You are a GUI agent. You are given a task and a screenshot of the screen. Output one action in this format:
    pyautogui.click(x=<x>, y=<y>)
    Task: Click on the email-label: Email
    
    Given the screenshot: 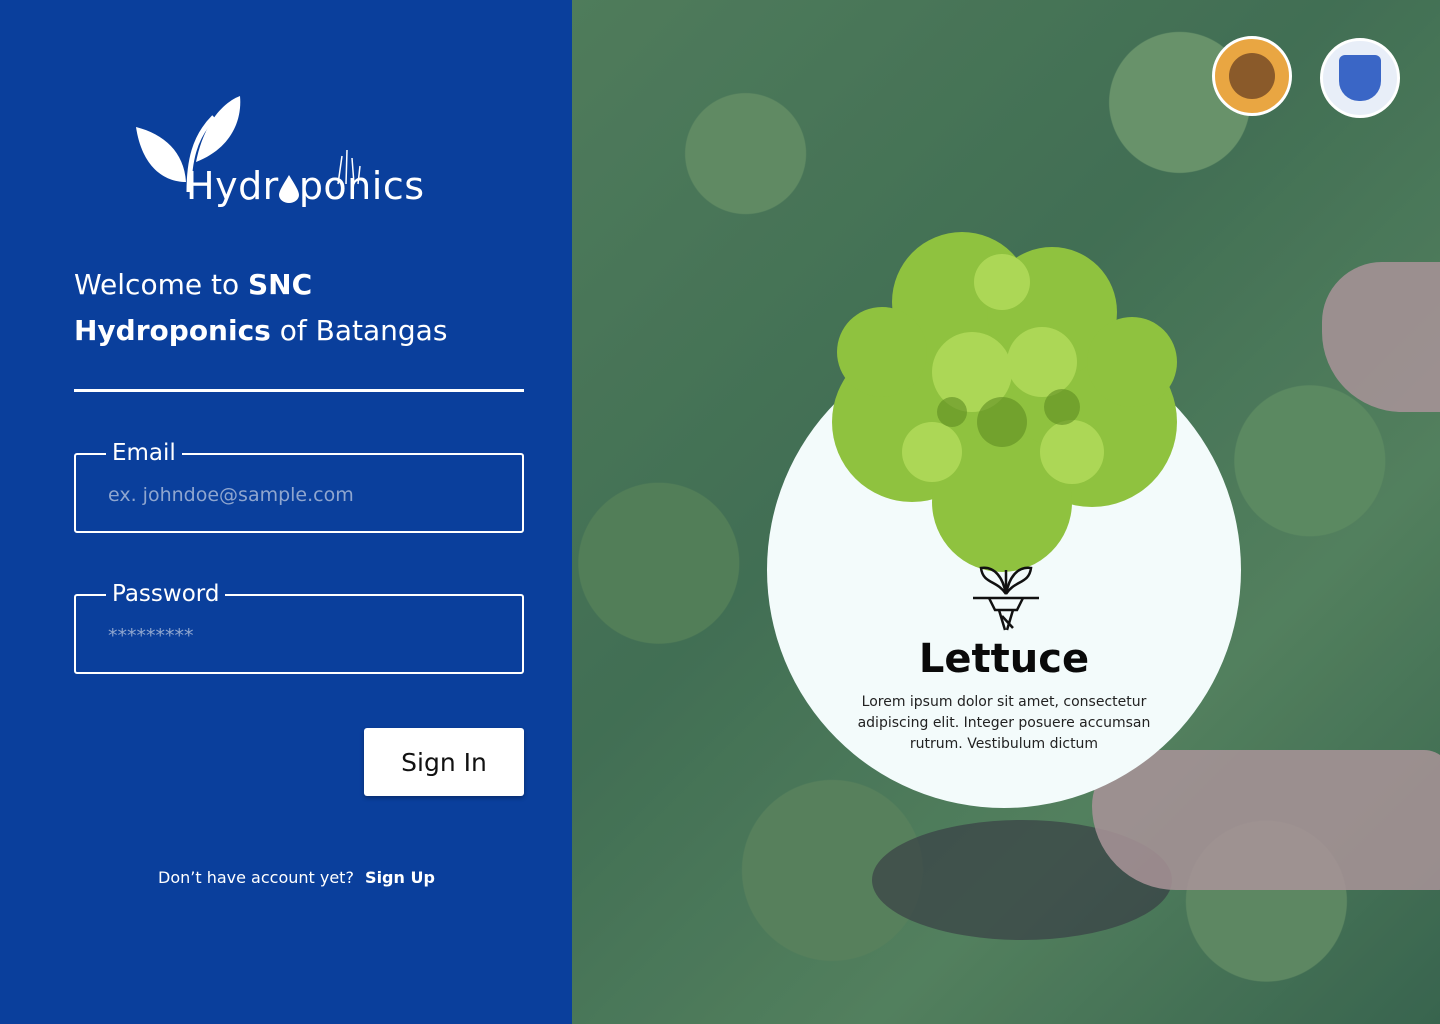 What is the action you would take?
    pyautogui.click(x=144, y=453)
    